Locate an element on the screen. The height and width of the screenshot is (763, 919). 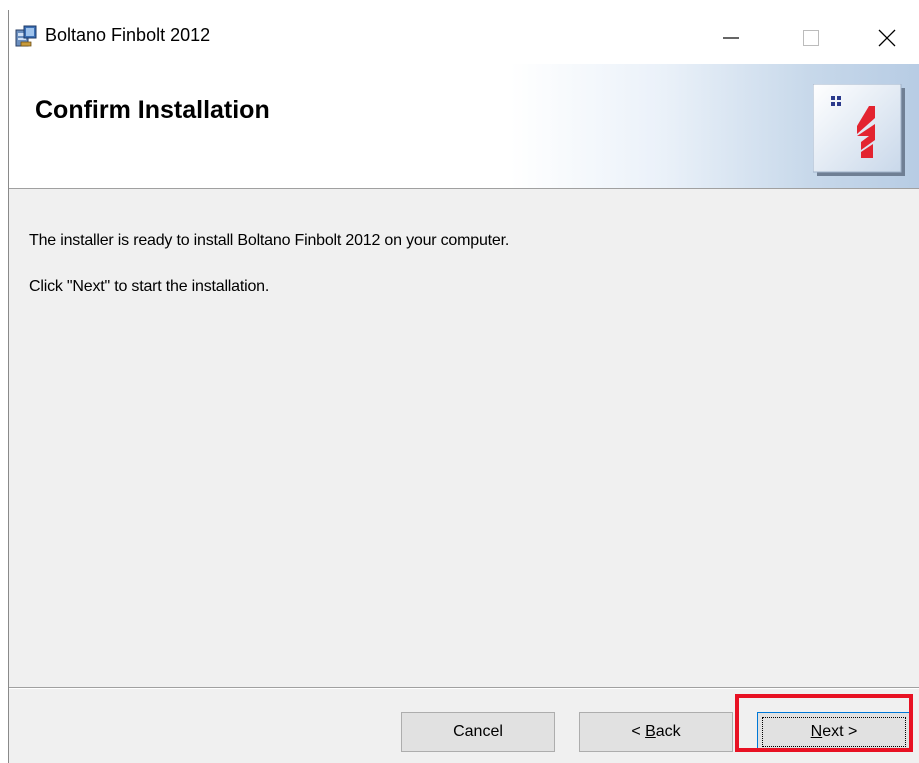
instruction-message: Click "Next" to start the installation. is located at coordinates (149, 286).